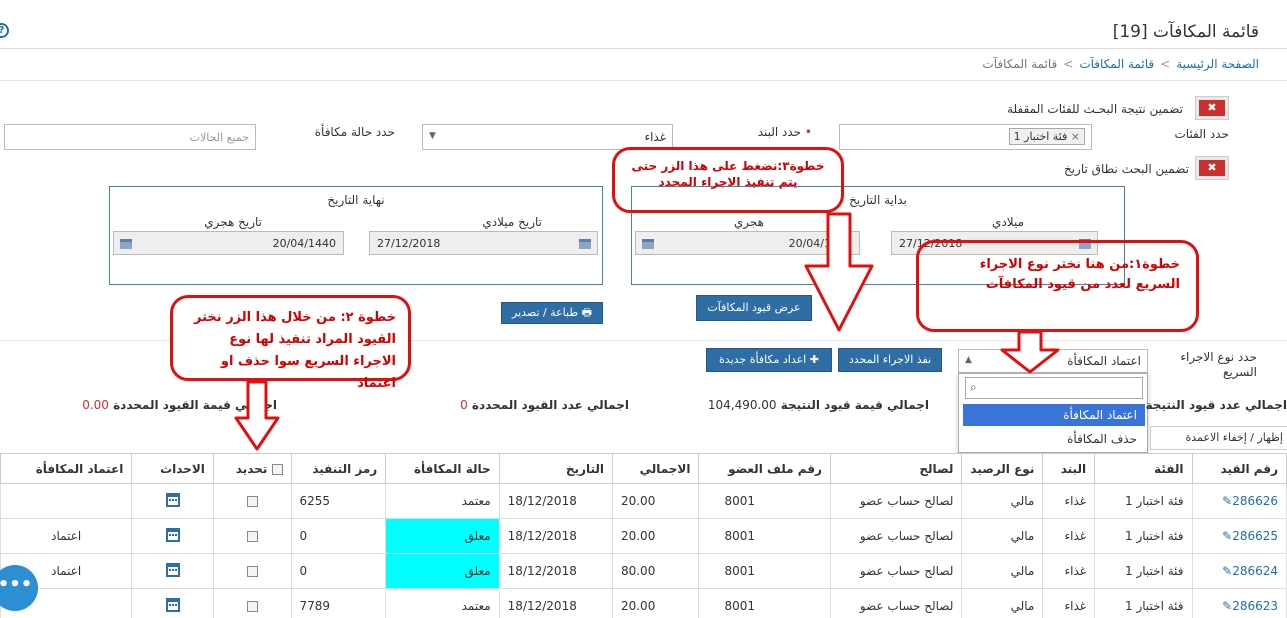  What do you see at coordinates (354, 132) in the screenshot?
I see `status-label: حدد حالة مكافأة` at bounding box center [354, 132].